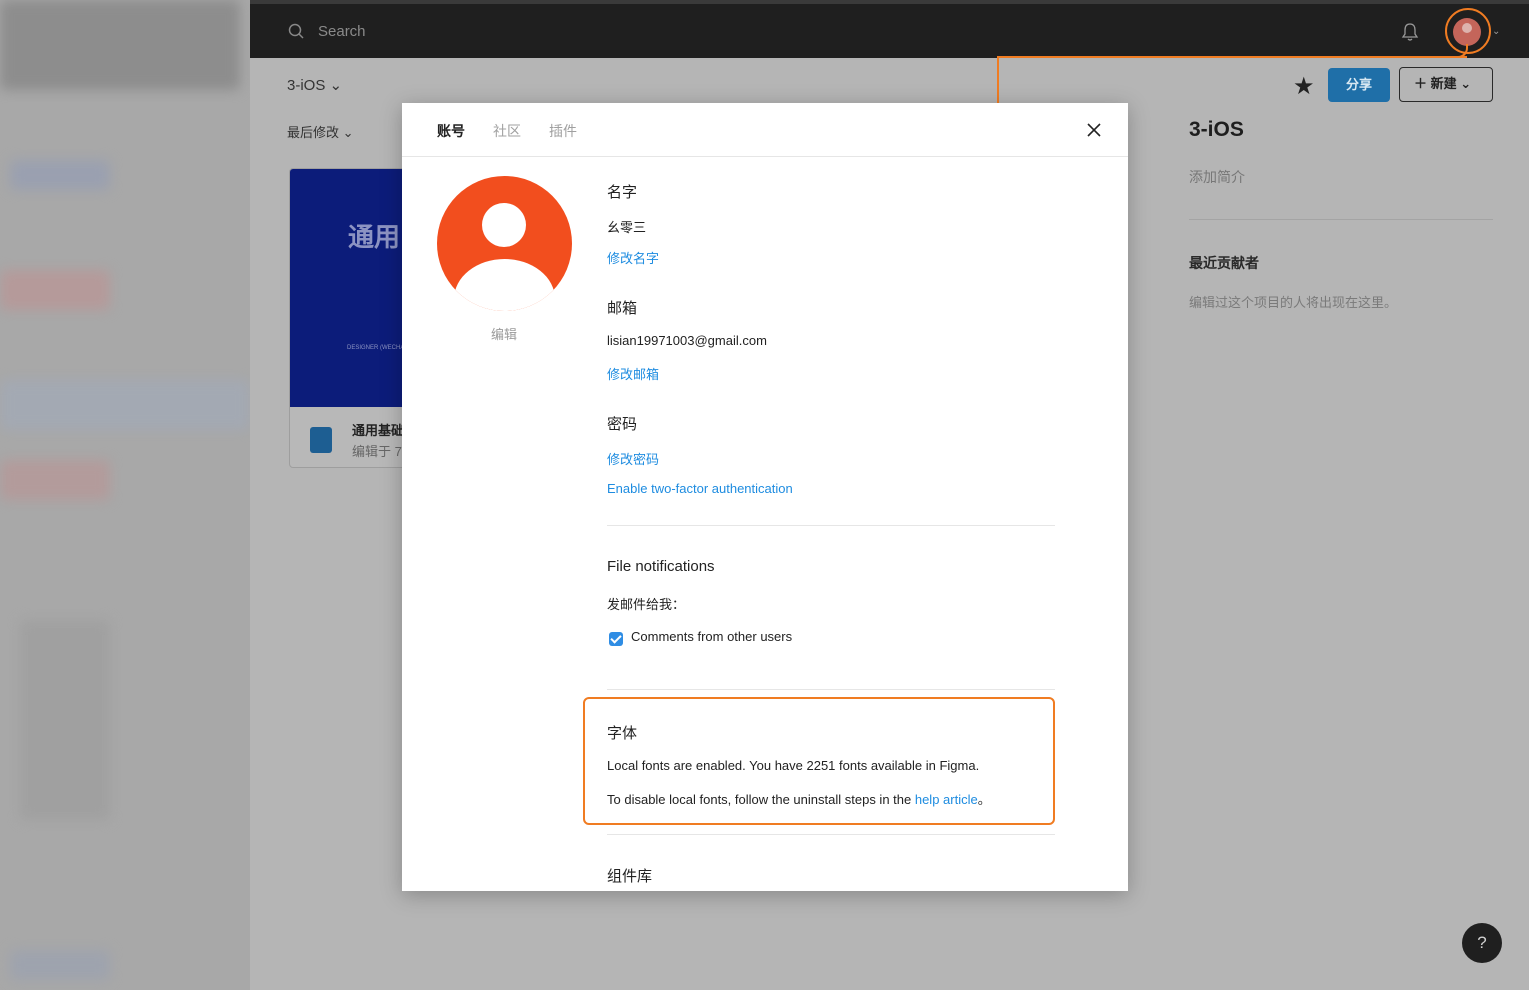 This screenshot has height=990, width=1529. Describe the element at coordinates (563, 131) in the screenshot. I see `tab-plugins: 插件` at that location.